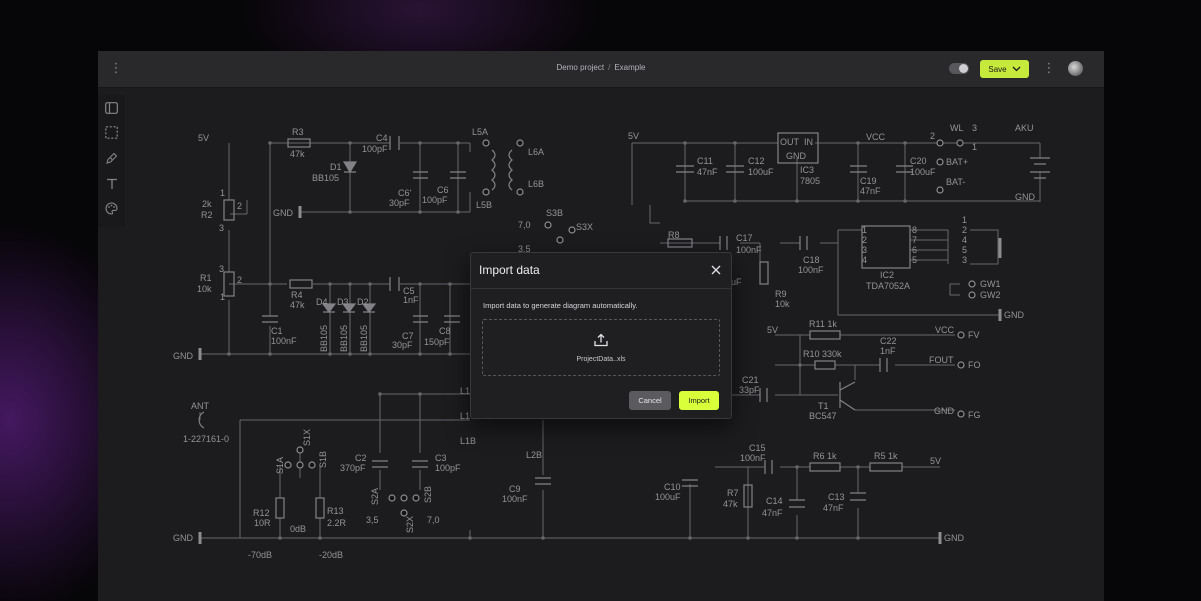 This screenshot has height=601, width=1201. Describe the element at coordinates (650, 400) in the screenshot. I see `cancel-button: Cancel` at that location.